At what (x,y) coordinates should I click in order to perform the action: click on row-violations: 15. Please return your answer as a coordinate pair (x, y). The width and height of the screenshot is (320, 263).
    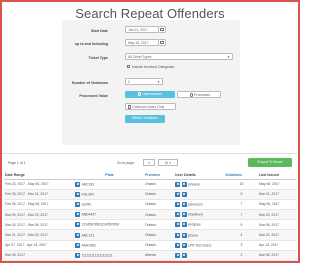
    Looking at the image, I should click on (241, 184).